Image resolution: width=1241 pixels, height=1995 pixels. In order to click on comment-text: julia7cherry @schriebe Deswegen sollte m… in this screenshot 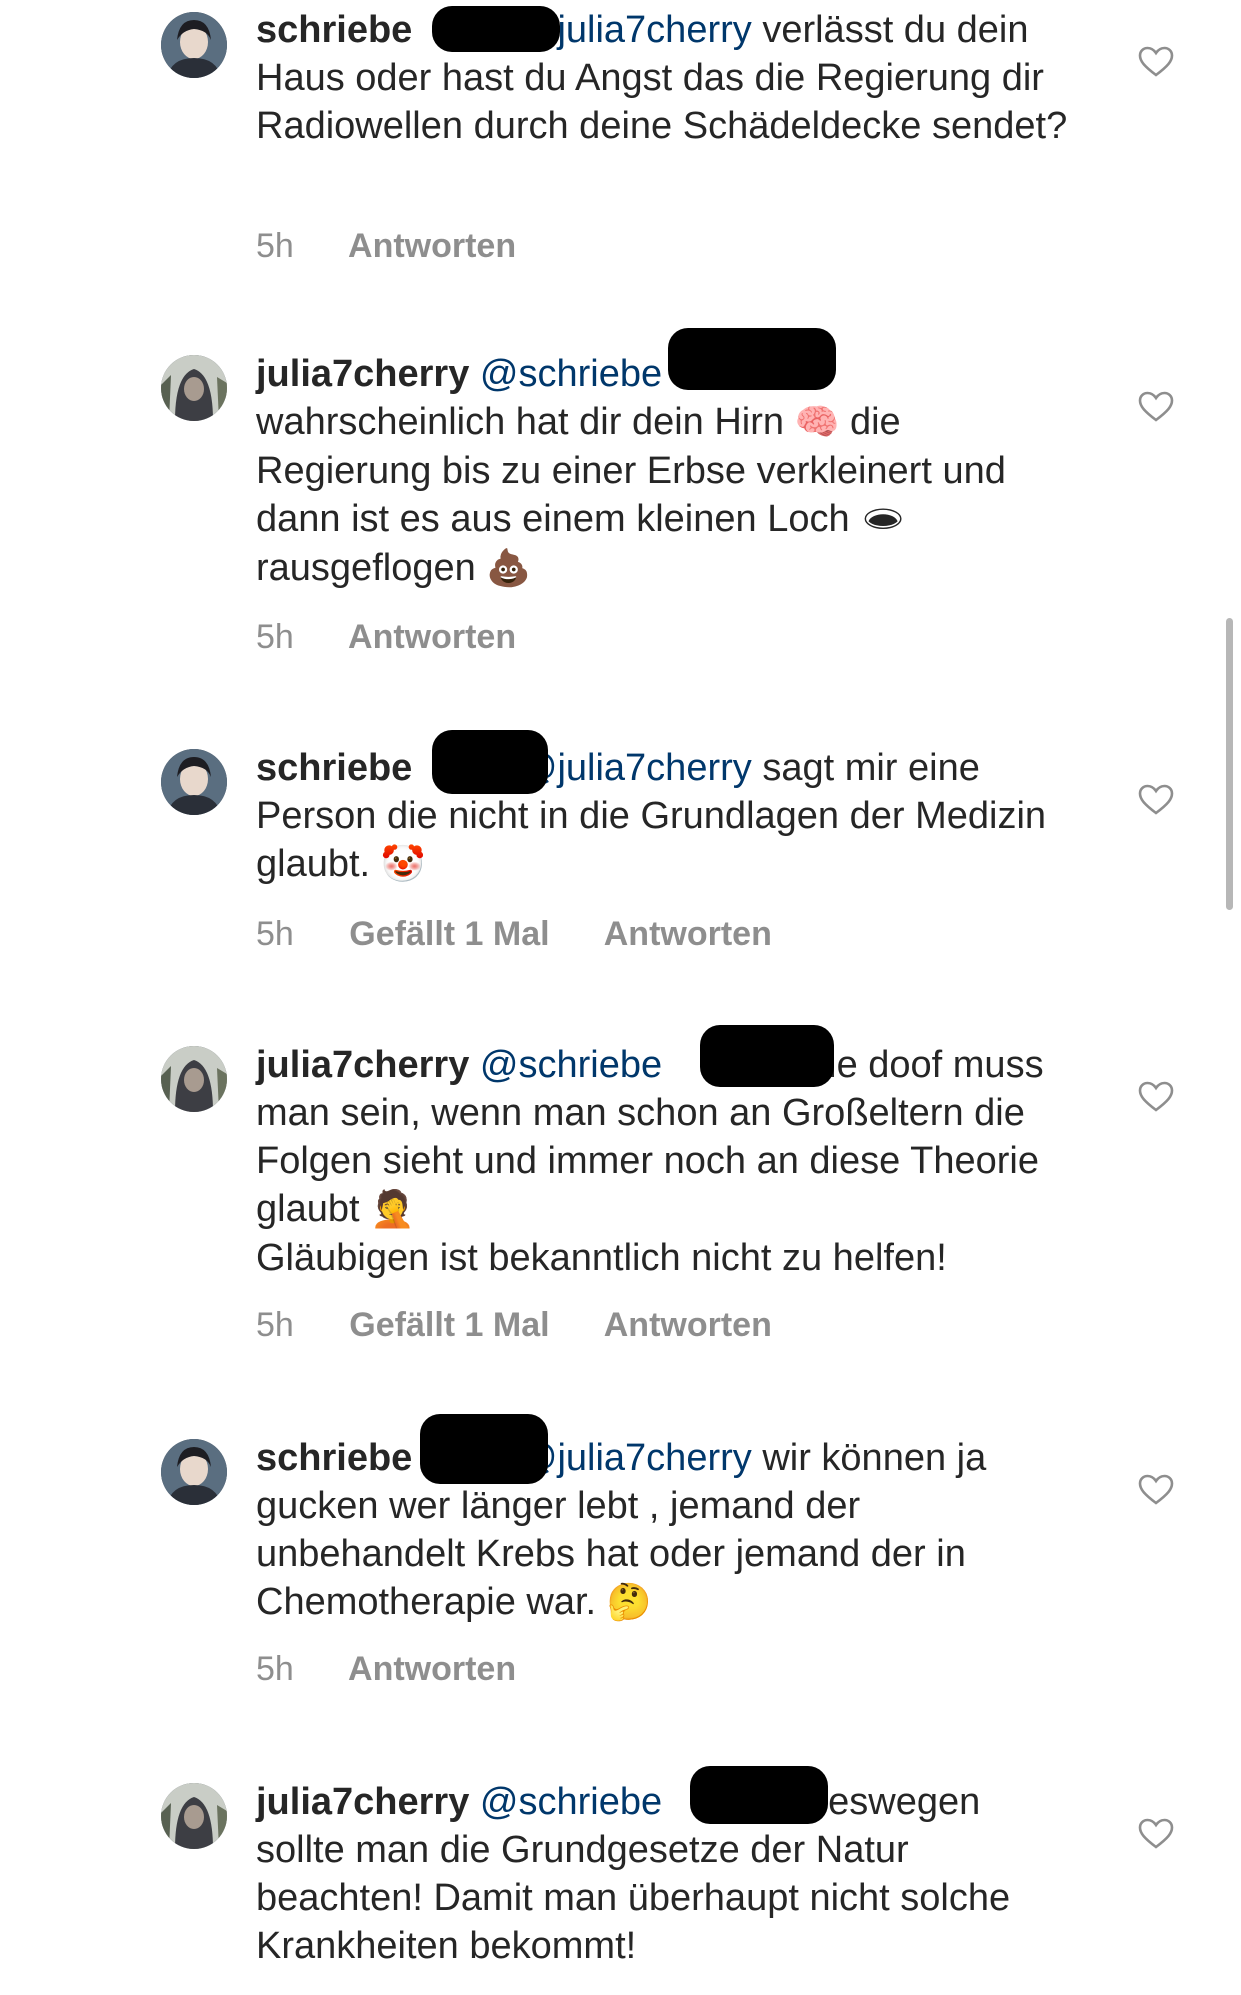, I will do `click(666, 1874)`.